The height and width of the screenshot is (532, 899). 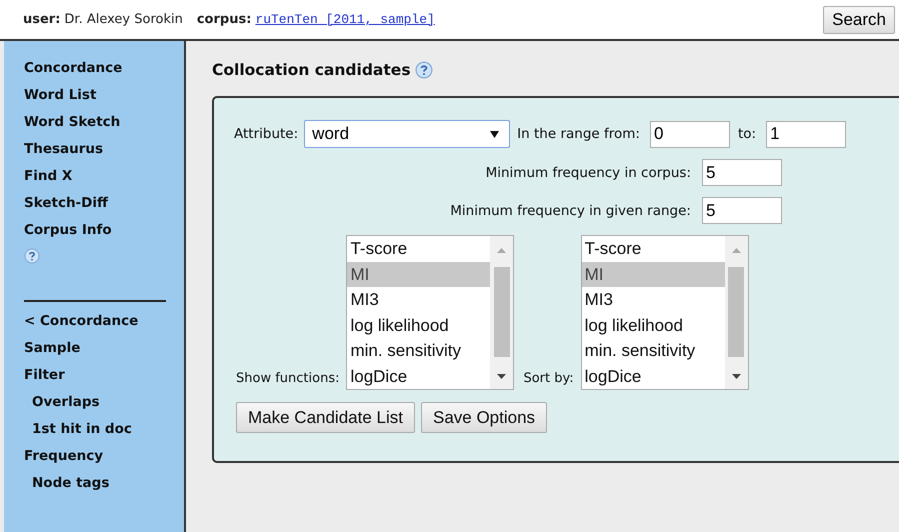 What do you see at coordinates (73, 68) in the screenshot?
I see `sidebar-item: Concordance` at bounding box center [73, 68].